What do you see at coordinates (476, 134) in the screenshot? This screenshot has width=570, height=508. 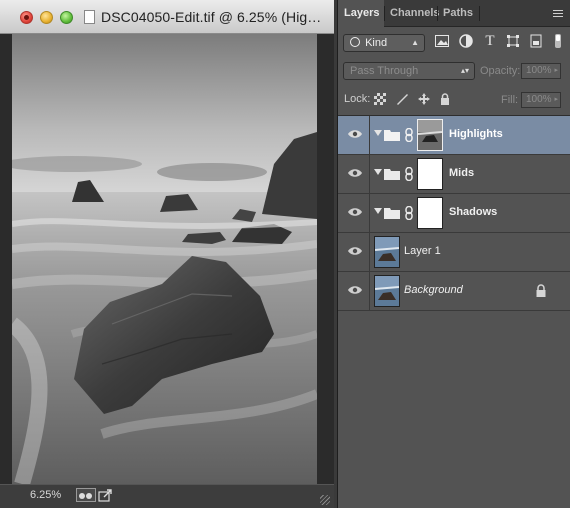 I see `layer-name: Highlights` at bounding box center [476, 134].